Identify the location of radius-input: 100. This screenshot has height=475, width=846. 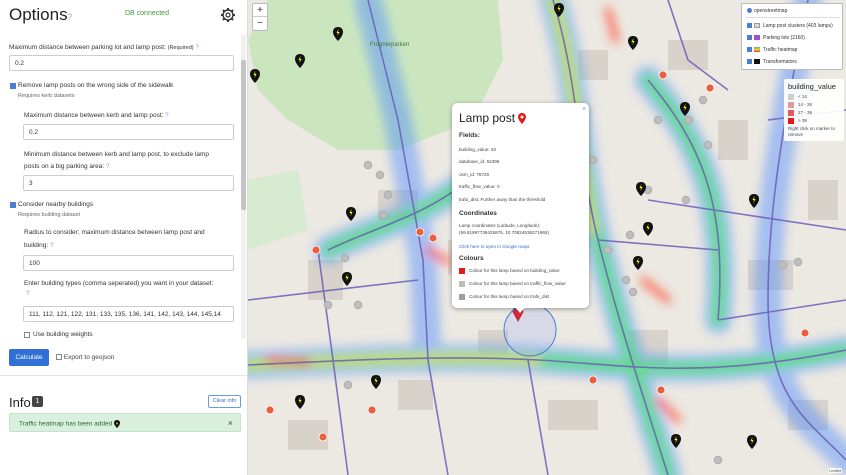
(128, 263).